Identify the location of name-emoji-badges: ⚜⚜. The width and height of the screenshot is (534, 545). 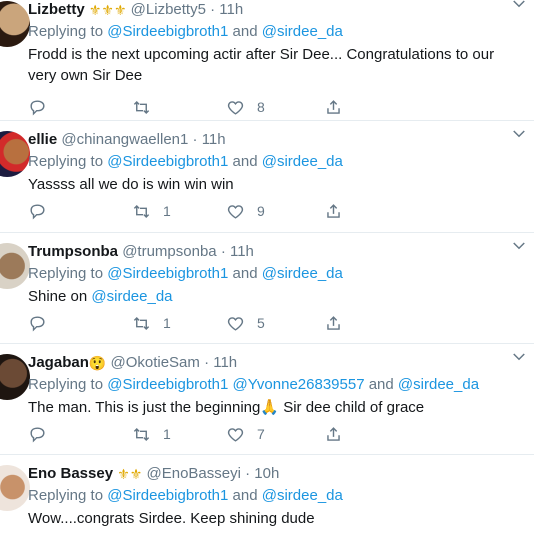
(130, 474).